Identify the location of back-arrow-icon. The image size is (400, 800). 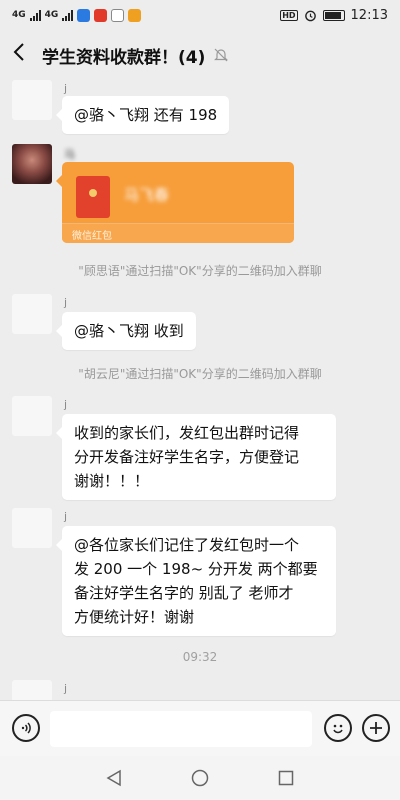
(24, 55).